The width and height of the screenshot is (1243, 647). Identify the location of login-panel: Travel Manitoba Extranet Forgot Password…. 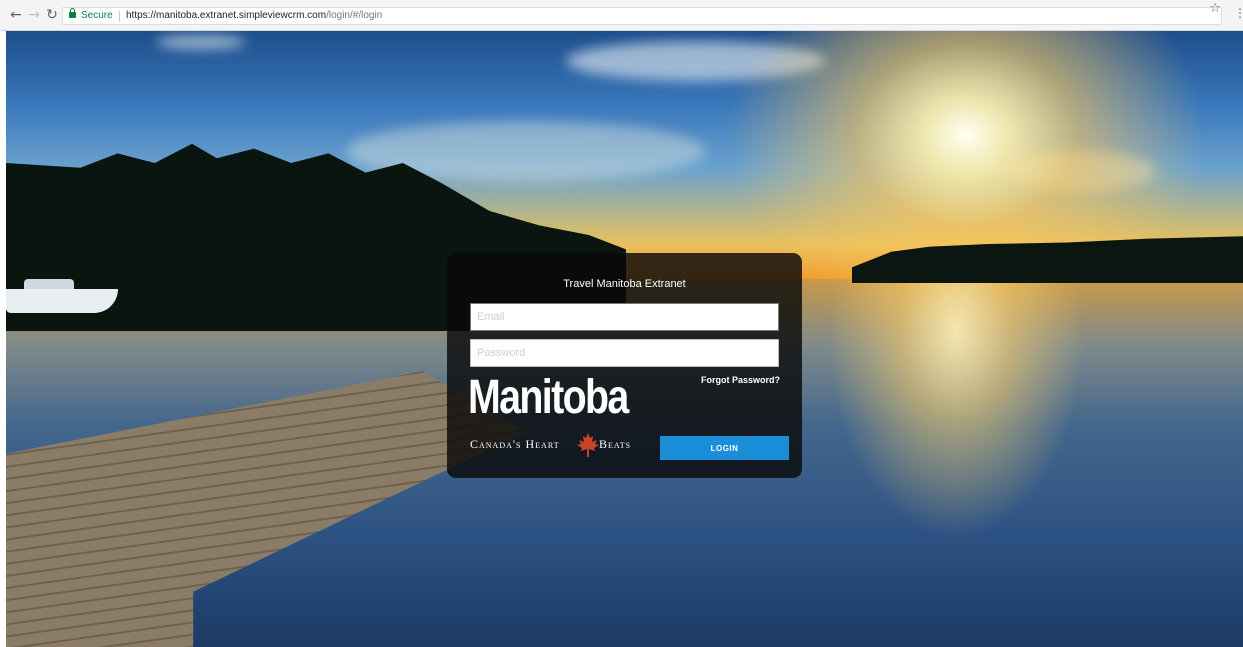
(624, 365).